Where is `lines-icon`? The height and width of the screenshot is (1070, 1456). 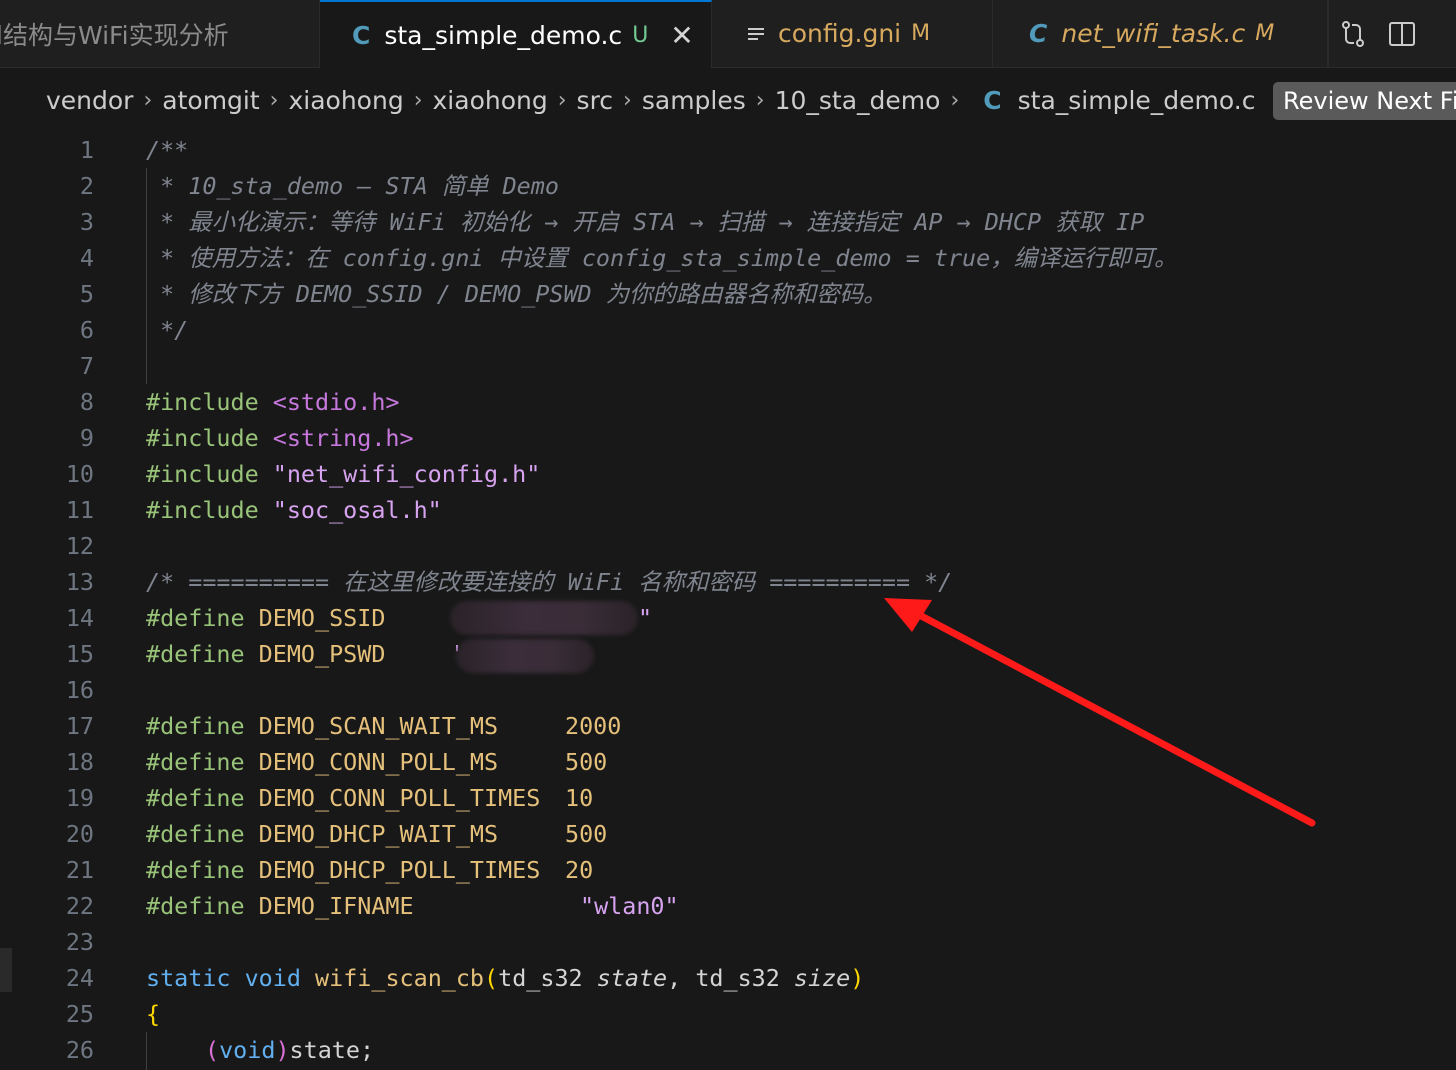 lines-icon is located at coordinates (756, 34).